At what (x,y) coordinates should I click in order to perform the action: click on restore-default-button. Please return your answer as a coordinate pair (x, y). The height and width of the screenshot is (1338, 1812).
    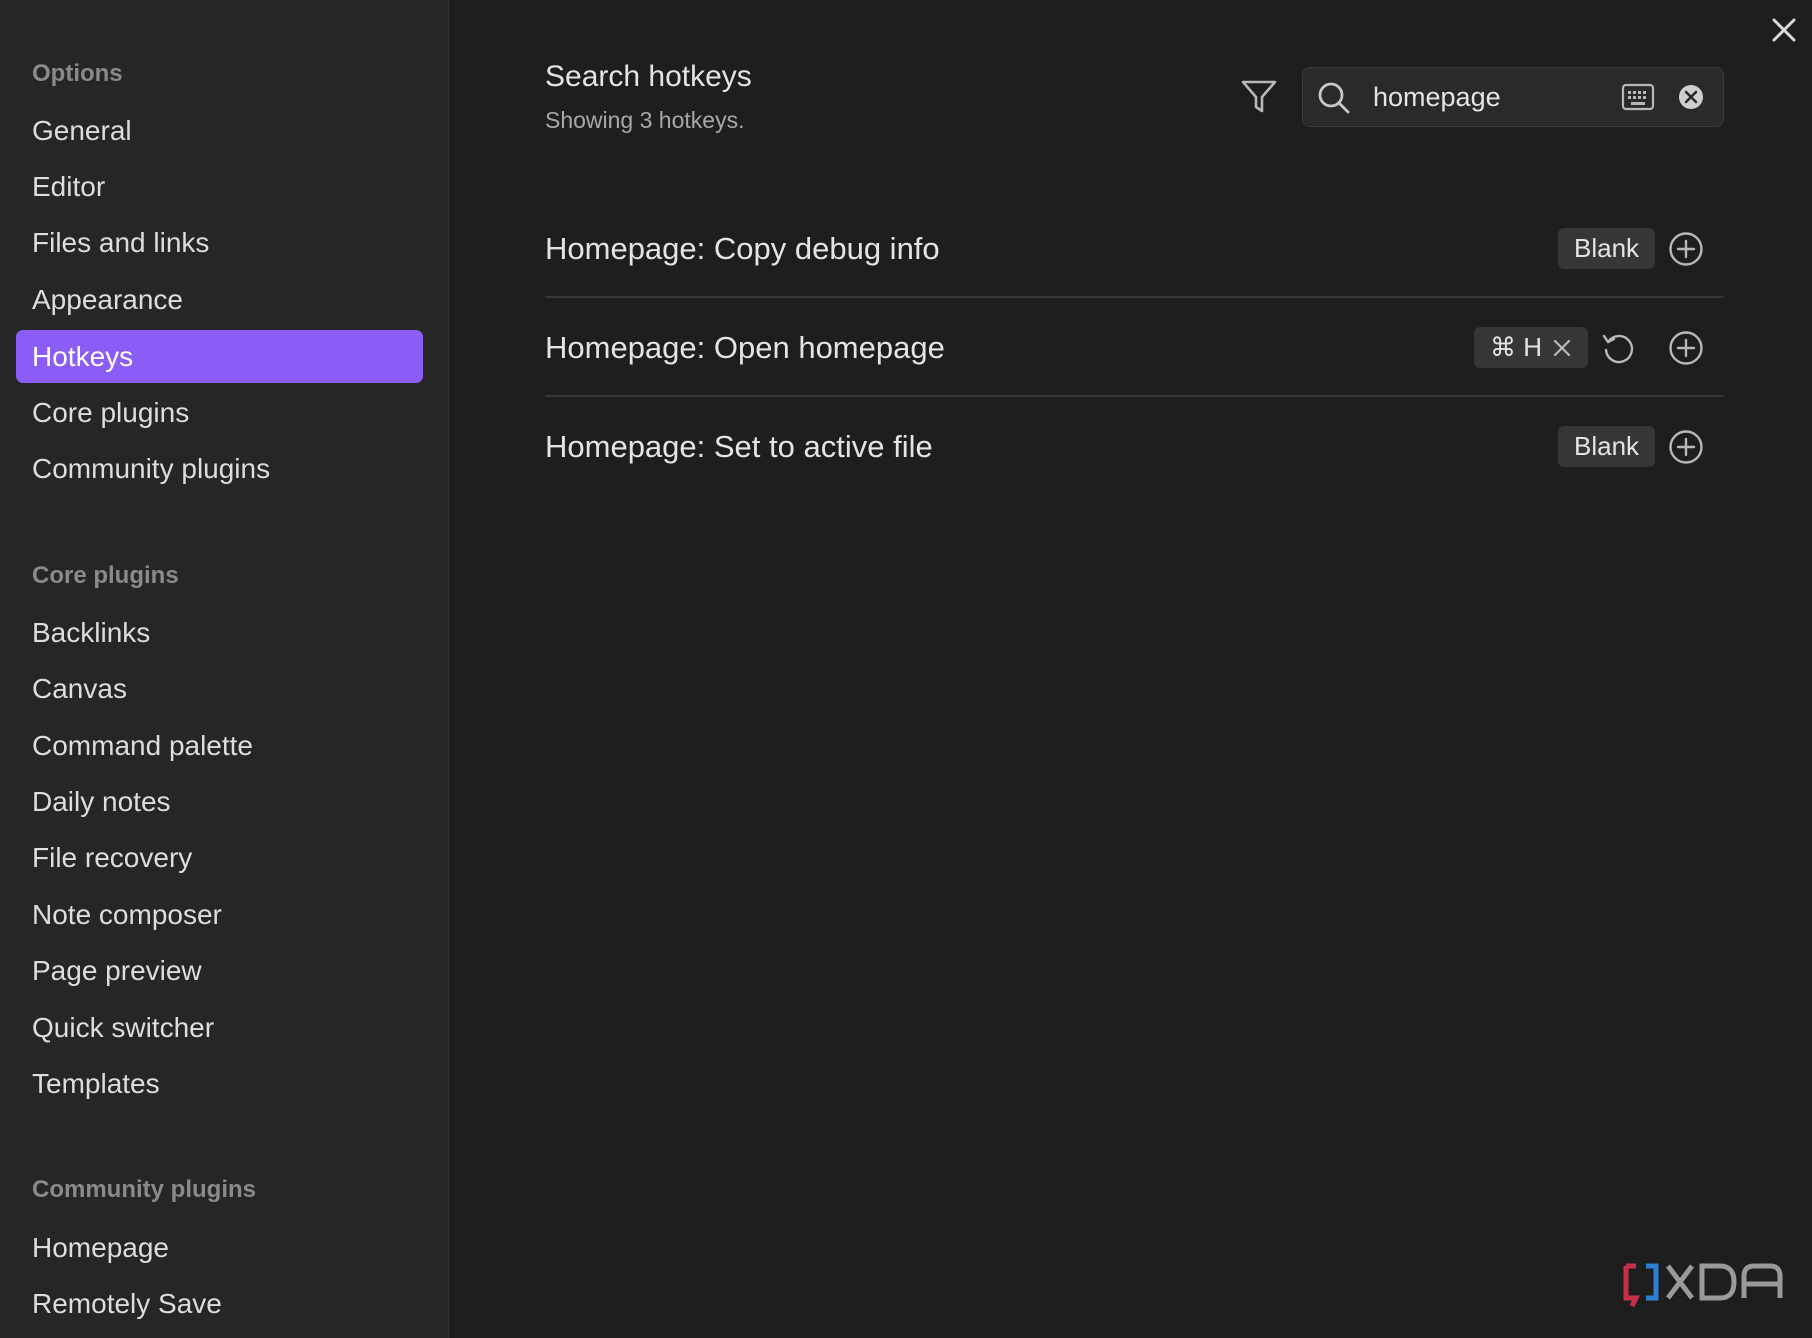
    Looking at the image, I should click on (1618, 348).